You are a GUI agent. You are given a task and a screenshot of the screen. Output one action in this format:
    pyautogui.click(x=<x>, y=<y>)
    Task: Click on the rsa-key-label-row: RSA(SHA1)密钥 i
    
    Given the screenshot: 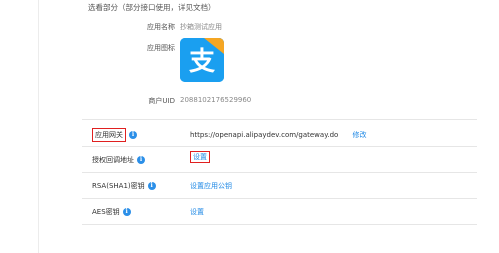 What is the action you would take?
    pyautogui.click(x=124, y=186)
    